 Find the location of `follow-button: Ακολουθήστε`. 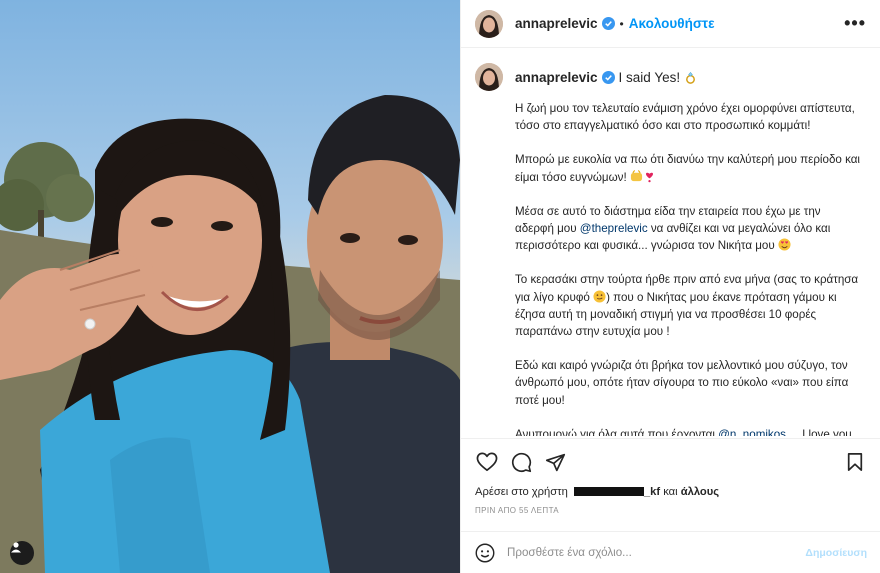

follow-button: Ακολουθήστε is located at coordinates (672, 23).